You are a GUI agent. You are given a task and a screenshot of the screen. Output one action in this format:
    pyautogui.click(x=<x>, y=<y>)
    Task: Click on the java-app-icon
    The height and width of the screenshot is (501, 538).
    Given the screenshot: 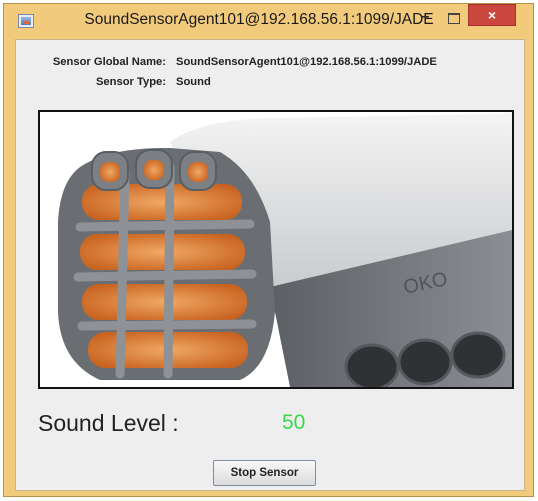 What is the action you would take?
    pyautogui.click(x=26, y=21)
    